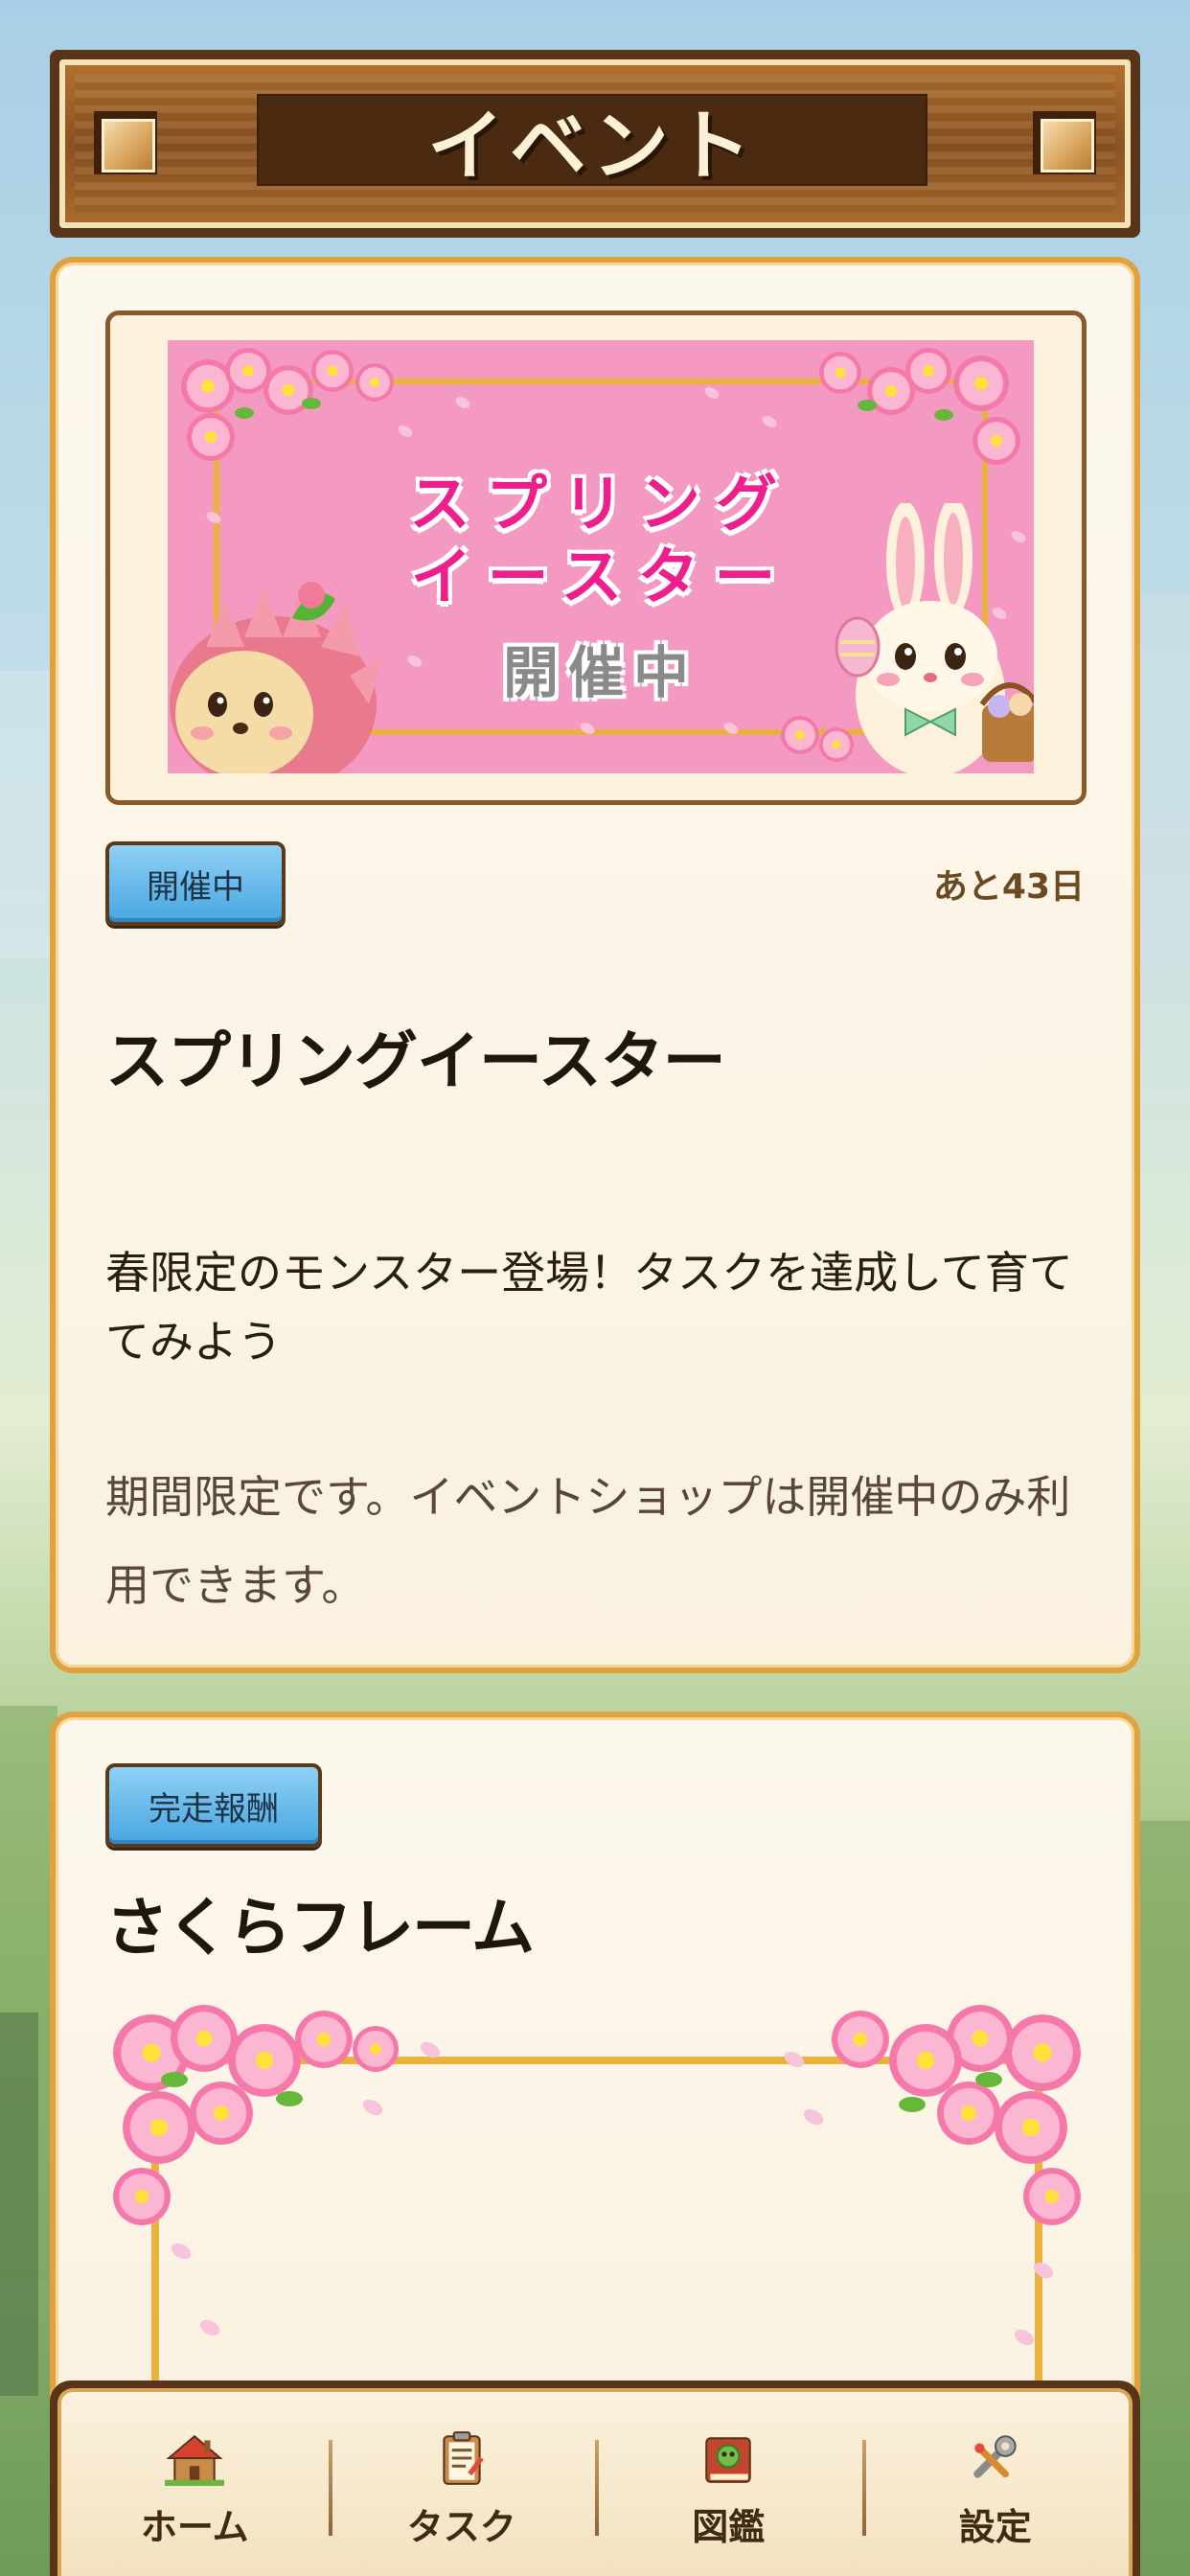 The height and width of the screenshot is (2576, 1190). Describe the element at coordinates (195, 2526) in the screenshot. I see `nav-label: ホーム` at that location.